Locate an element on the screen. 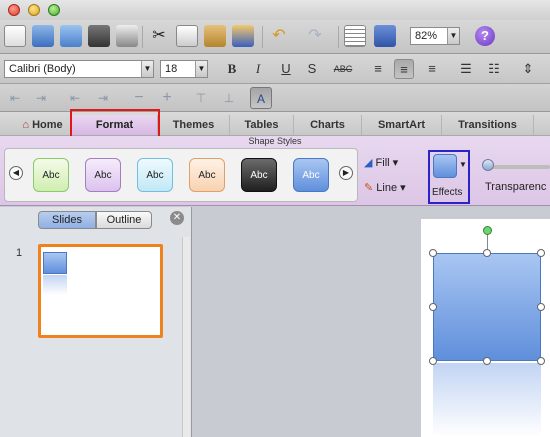 The width and height of the screenshot is (550, 437). fill-bucket-icon: ◢ is located at coordinates (368, 163).